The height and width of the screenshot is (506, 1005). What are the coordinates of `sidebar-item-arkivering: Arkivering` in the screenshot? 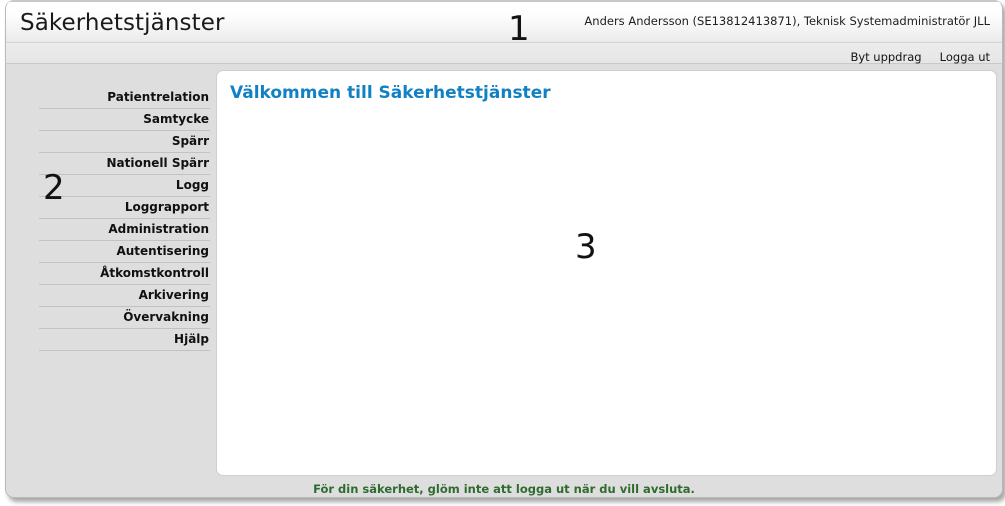 It's located at (124, 296).